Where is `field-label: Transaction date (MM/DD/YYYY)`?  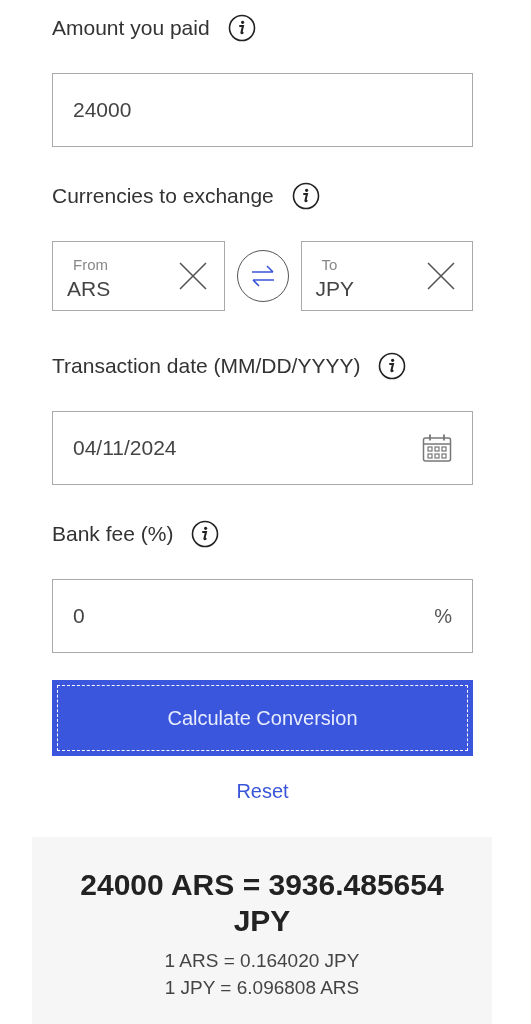
field-label: Transaction date (MM/DD/YYYY) is located at coordinates (206, 366).